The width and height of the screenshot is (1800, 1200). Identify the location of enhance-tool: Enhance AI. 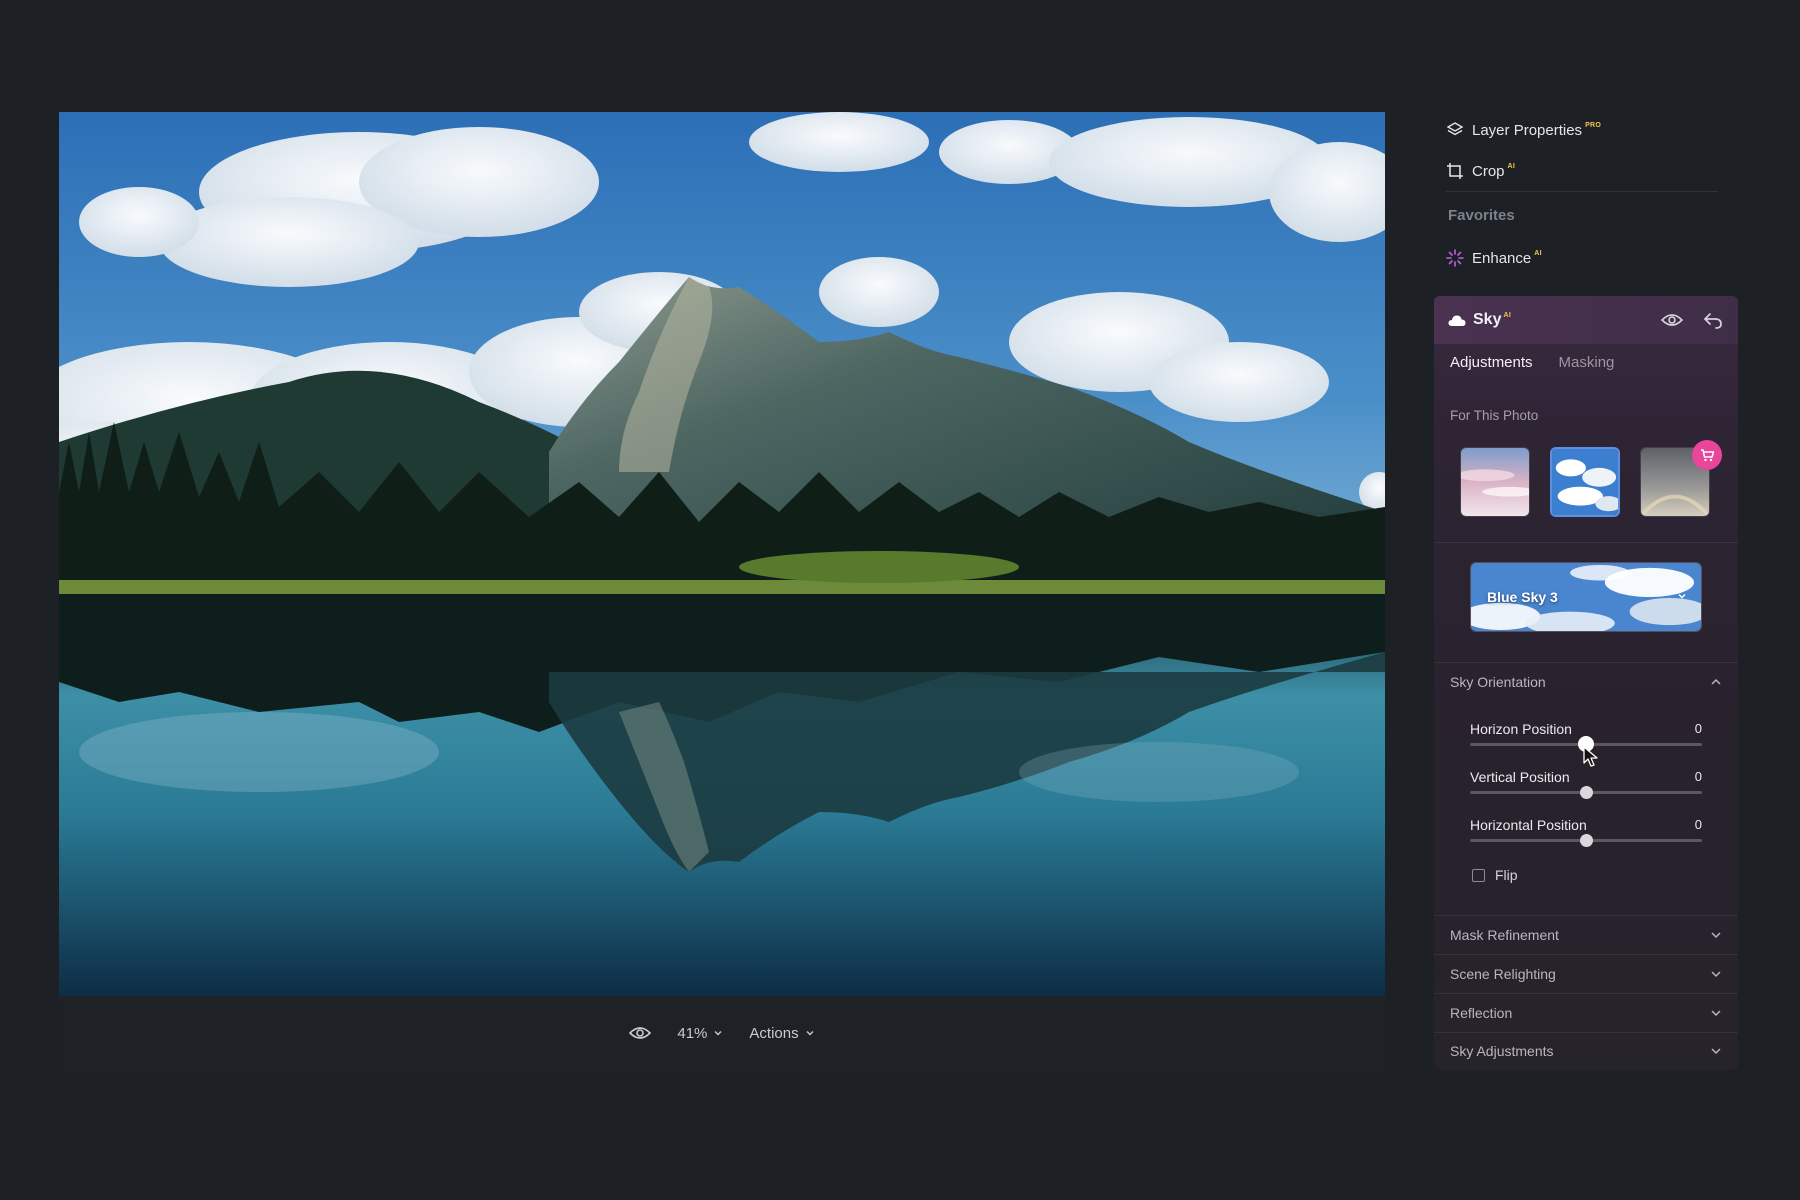
(1494, 258).